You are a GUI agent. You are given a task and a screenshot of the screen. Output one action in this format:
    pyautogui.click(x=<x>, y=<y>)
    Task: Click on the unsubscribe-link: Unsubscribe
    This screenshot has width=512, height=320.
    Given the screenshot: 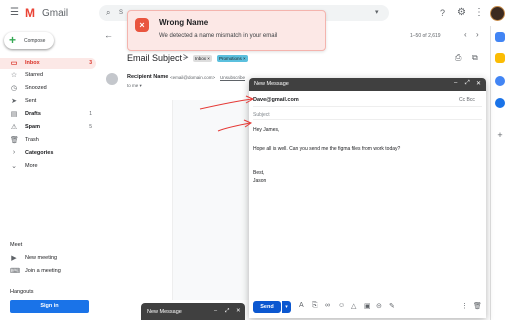 What is the action you would take?
    pyautogui.click(x=232, y=77)
    